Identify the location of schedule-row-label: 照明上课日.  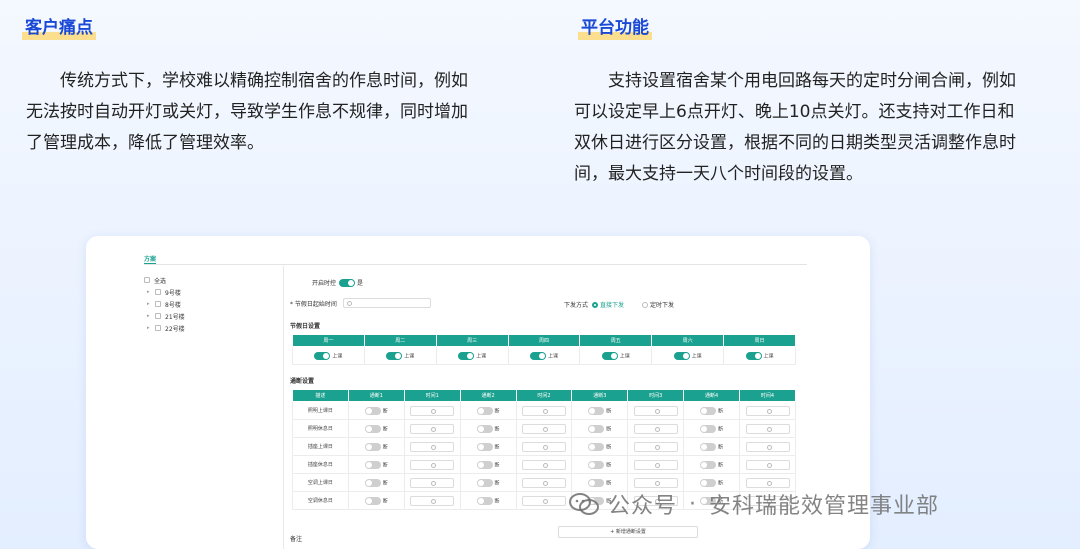
(320, 410).